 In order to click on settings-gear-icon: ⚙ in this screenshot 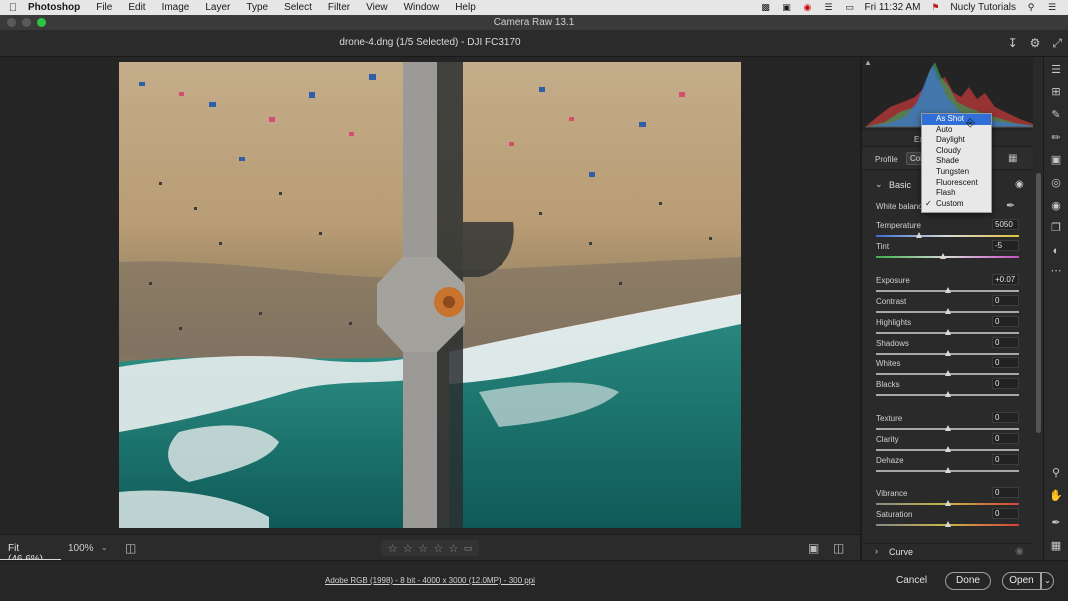, I will do `click(1035, 43)`.